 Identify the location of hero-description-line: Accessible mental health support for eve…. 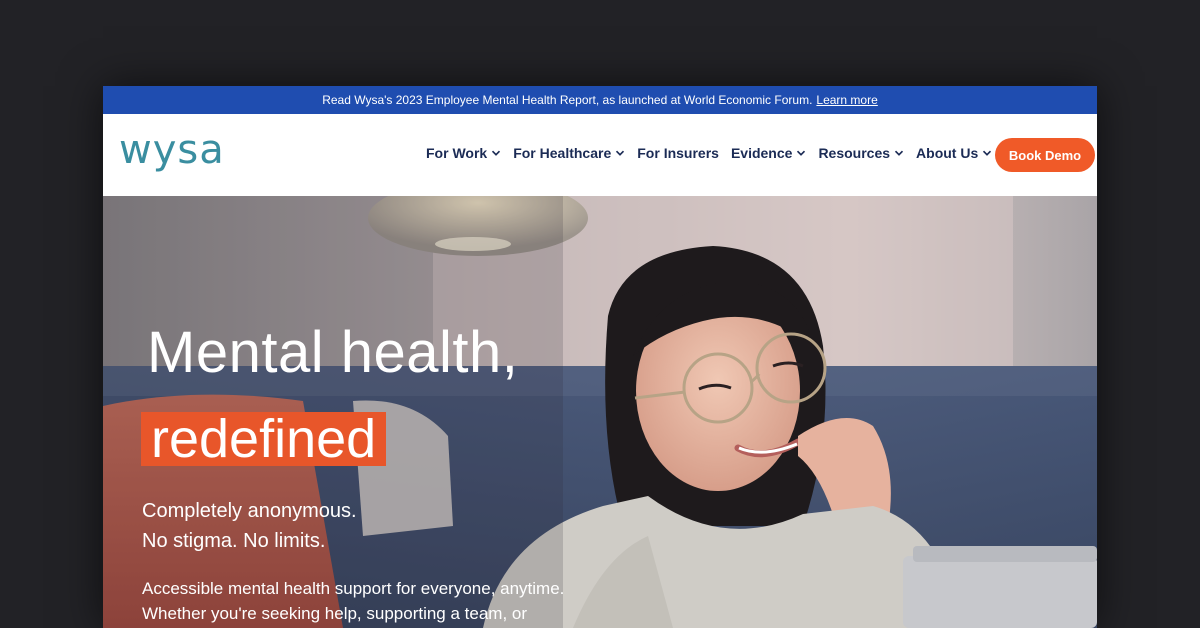
(353, 588).